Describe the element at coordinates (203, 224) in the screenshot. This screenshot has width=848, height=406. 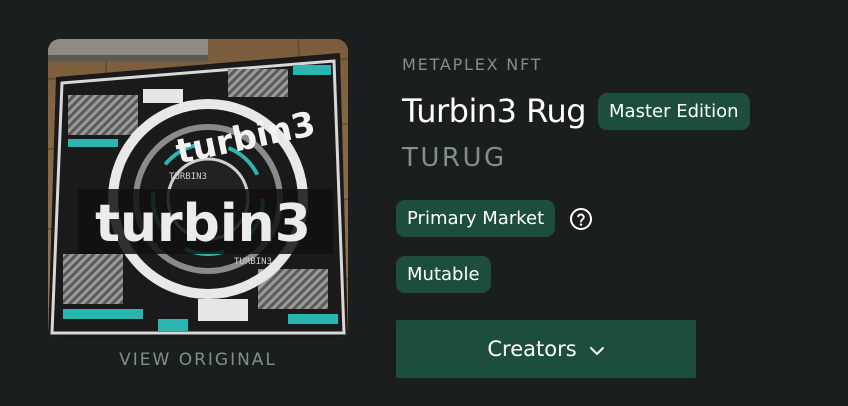
I see `rug-big-text: turbin3` at that location.